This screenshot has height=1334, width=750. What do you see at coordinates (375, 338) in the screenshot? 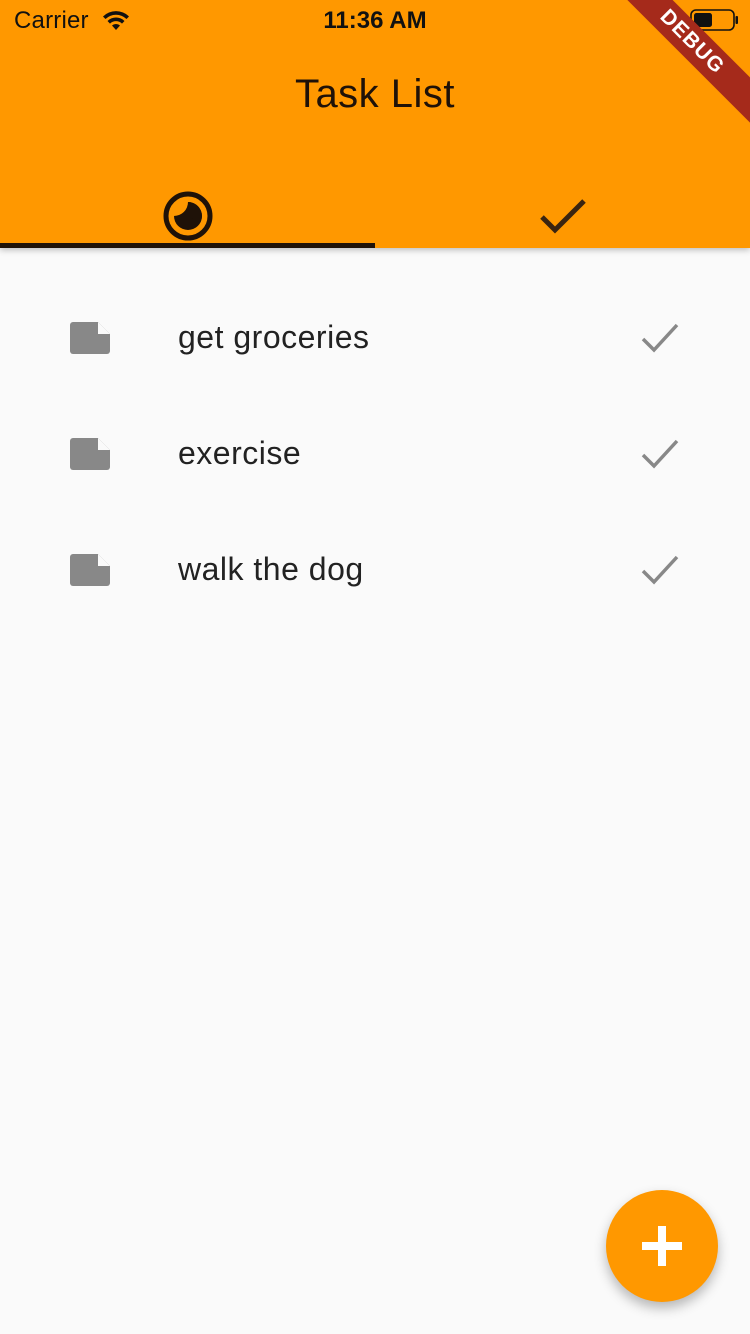
I see `task-row: get groceries` at bounding box center [375, 338].